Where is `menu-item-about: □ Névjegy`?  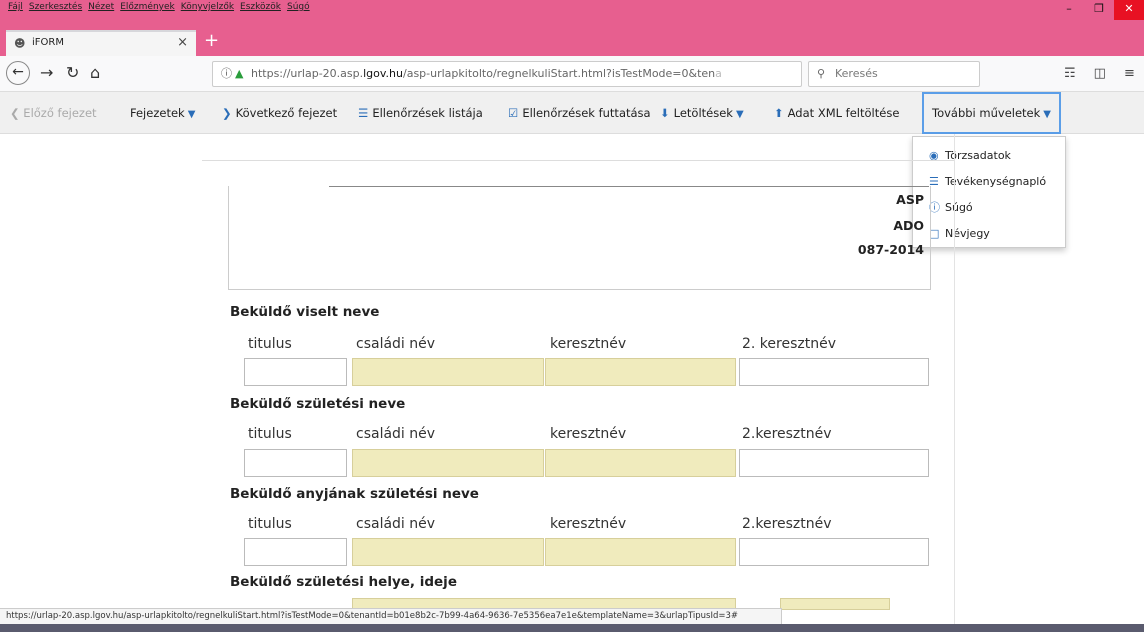 menu-item-about: □ Névjegy is located at coordinates (989, 234).